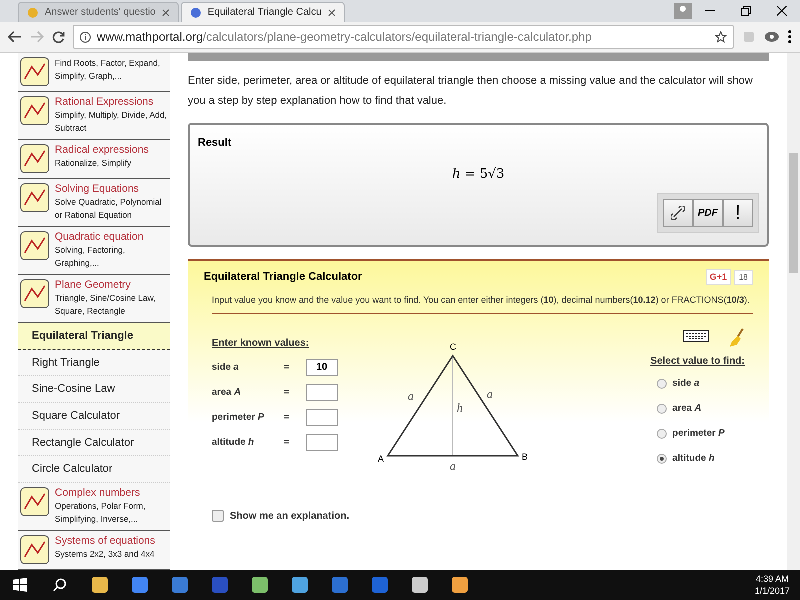 Image resolution: width=800 pixels, height=600 pixels. I want to click on category-title: Complex numbers, so click(98, 493).